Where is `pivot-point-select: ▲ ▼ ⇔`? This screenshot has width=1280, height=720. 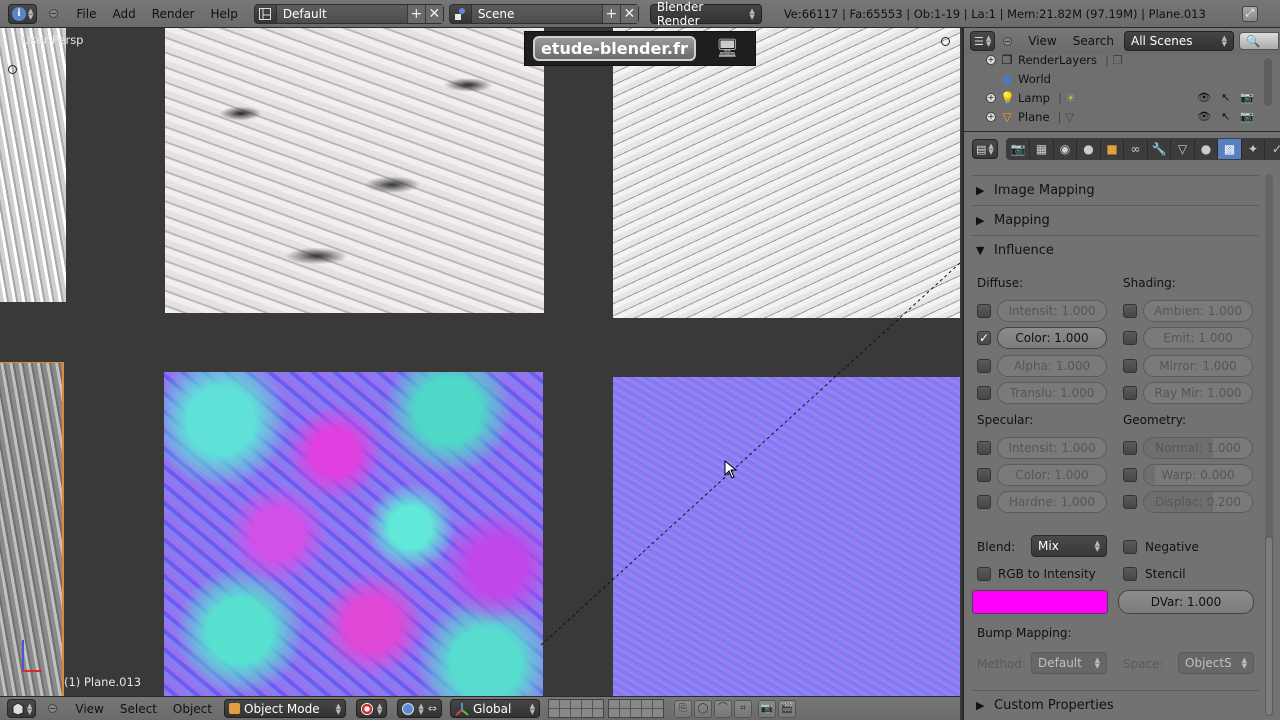 pivot-point-select: ▲ ▼ ⇔ is located at coordinates (419, 708).